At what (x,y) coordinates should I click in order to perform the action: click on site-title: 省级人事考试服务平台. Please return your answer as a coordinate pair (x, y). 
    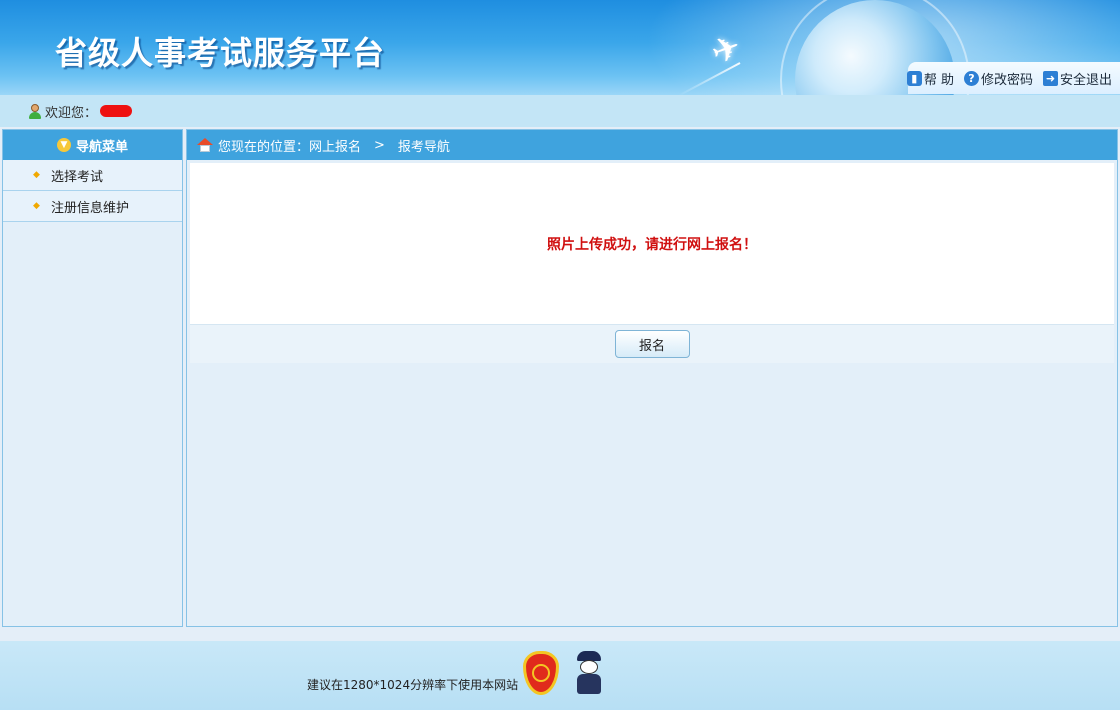
    Looking at the image, I should click on (220, 53).